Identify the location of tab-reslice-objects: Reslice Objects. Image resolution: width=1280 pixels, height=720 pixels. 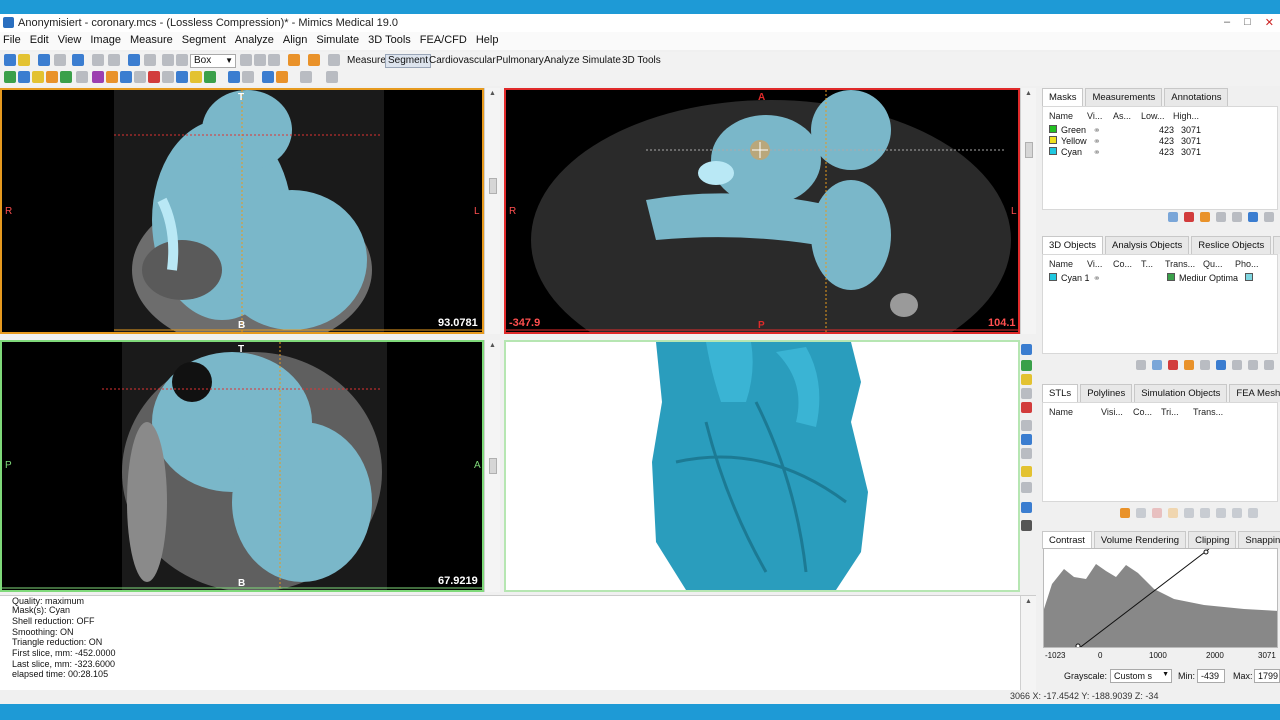
(1231, 245).